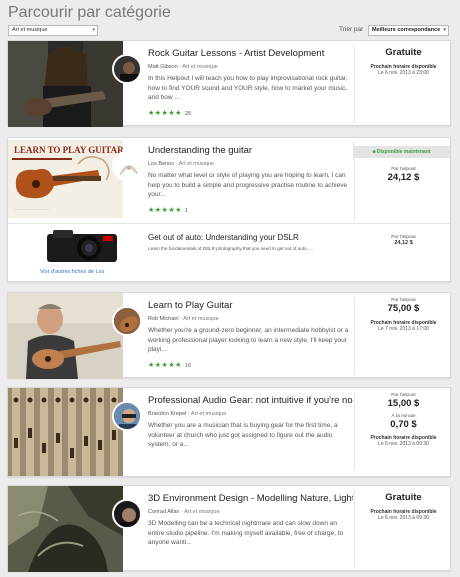 The width and height of the screenshot is (460, 577). What do you see at coordinates (250, 53) in the screenshot?
I see `helpout-title: Rock Guitar Lessons - Artist Development` at bounding box center [250, 53].